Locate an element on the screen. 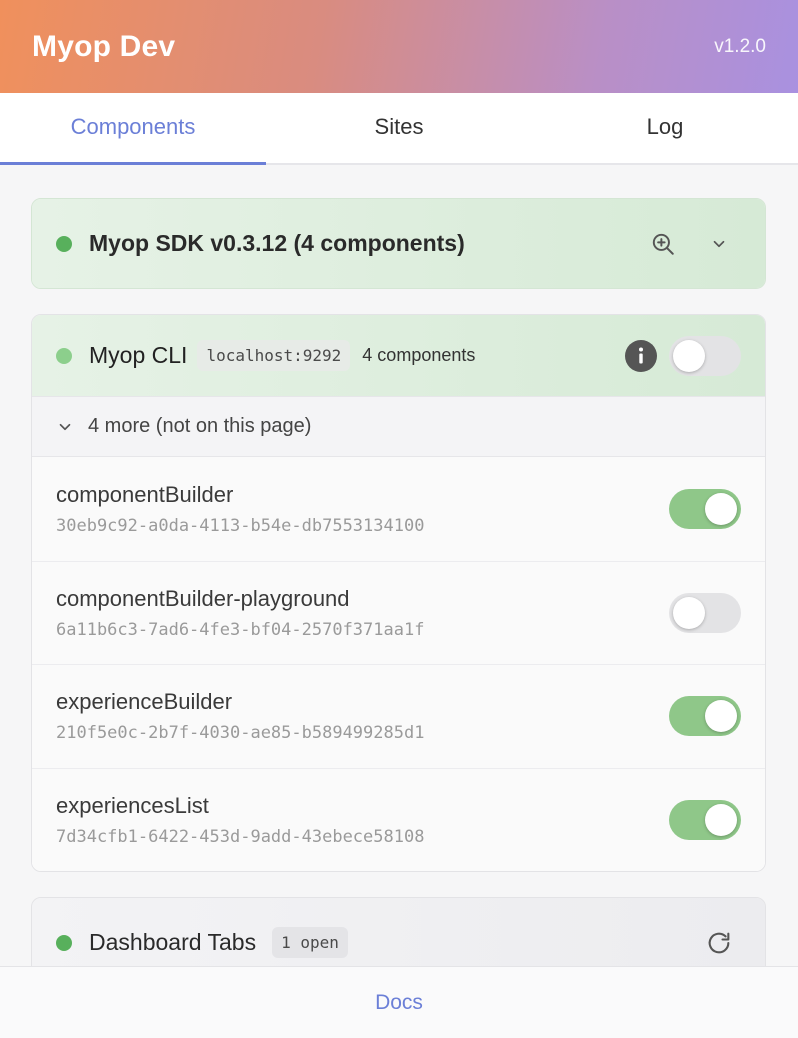  tab-sites: Sites is located at coordinates (399, 127).